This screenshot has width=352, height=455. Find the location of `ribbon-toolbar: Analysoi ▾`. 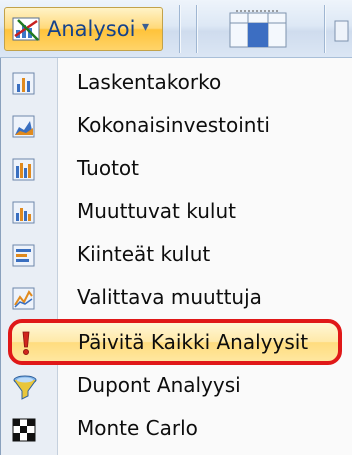

ribbon-toolbar: Analysoi ▾ is located at coordinates (176, 29).